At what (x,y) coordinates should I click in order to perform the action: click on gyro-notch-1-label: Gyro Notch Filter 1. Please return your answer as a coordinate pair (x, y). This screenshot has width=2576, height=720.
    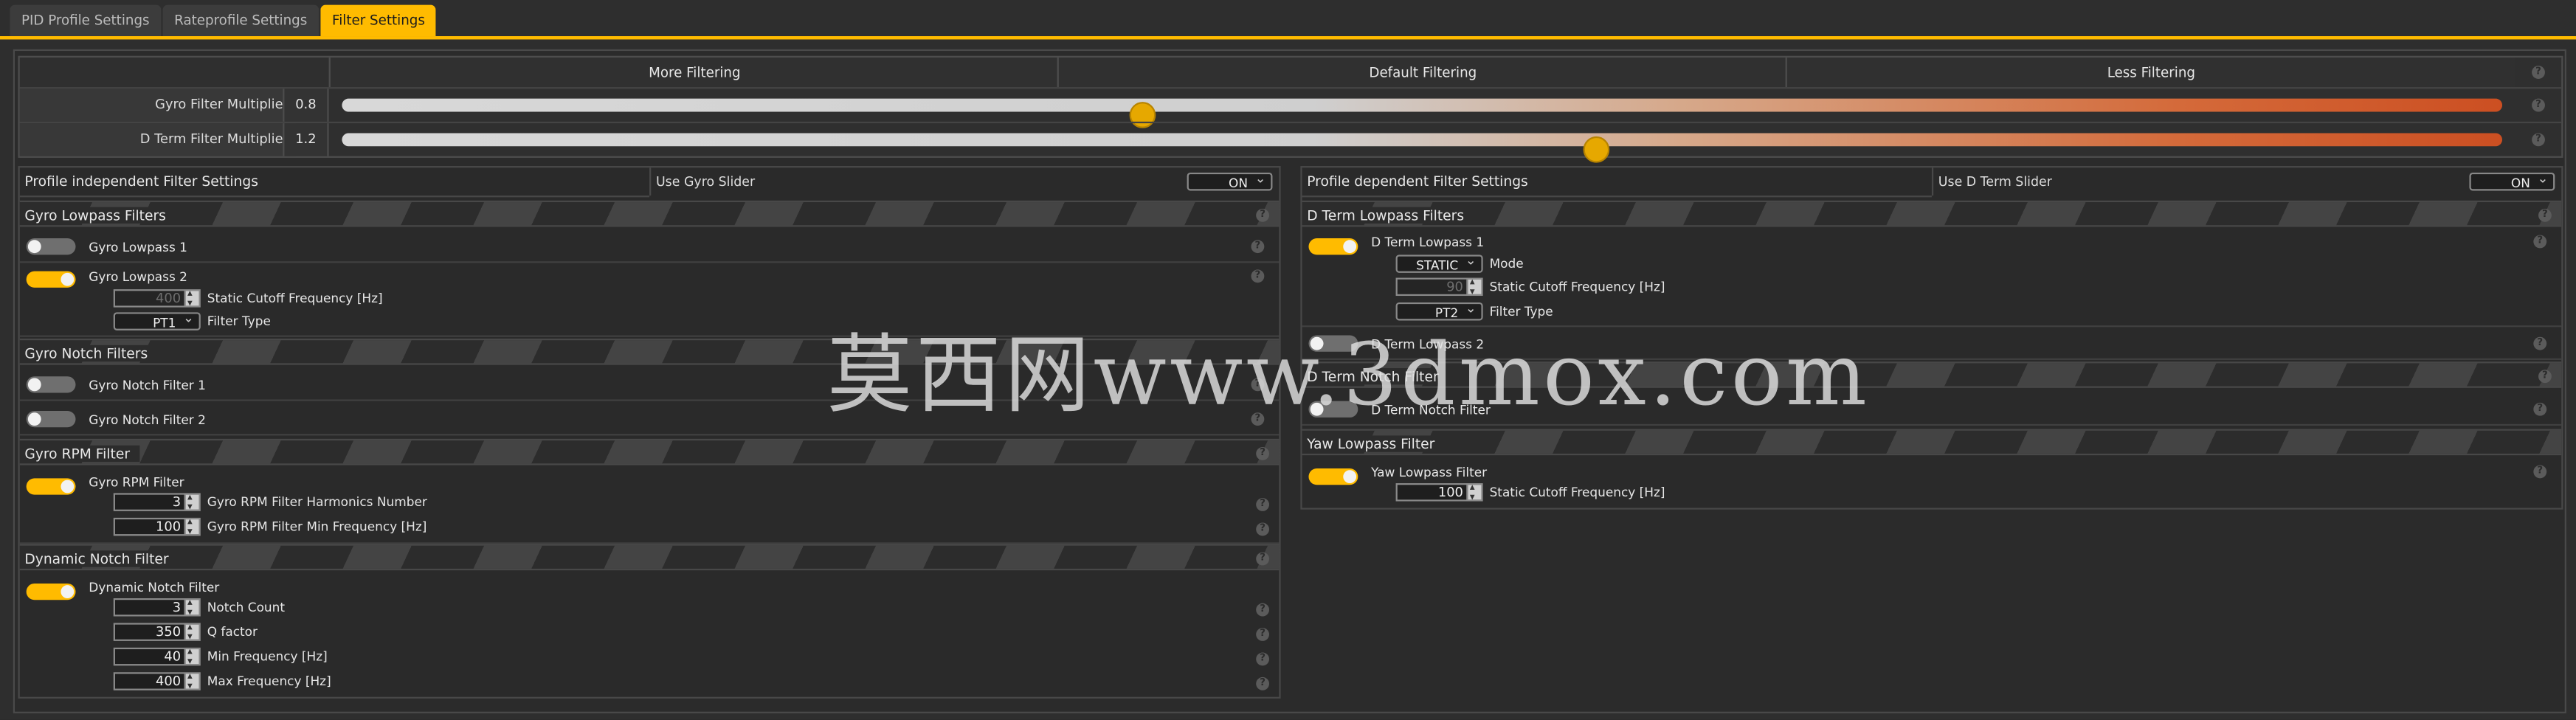
    Looking at the image, I should click on (147, 386).